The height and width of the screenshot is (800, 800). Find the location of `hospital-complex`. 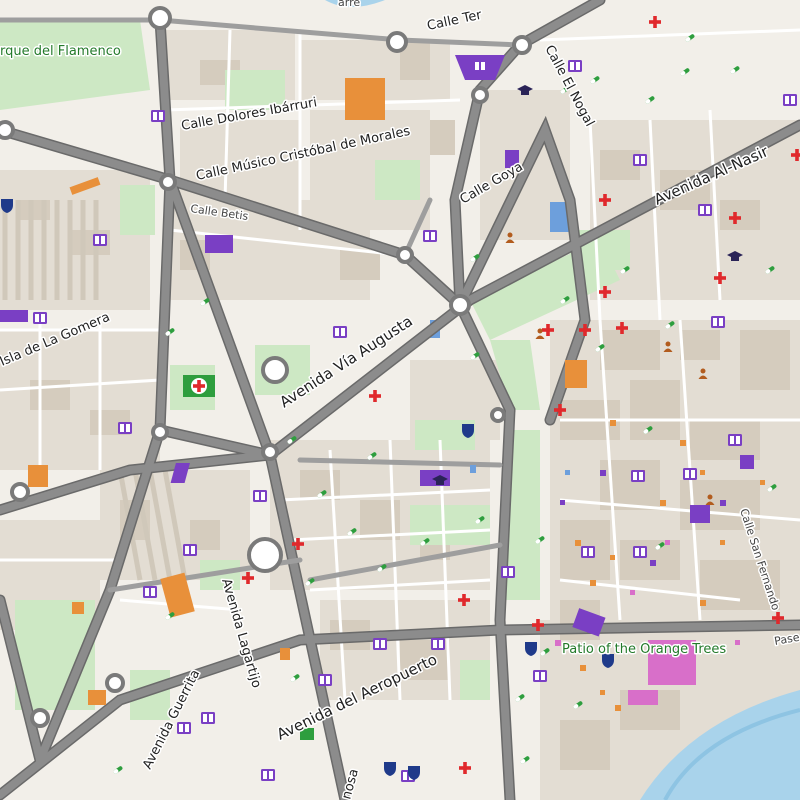

hospital-complex is located at coordinates (199, 386).